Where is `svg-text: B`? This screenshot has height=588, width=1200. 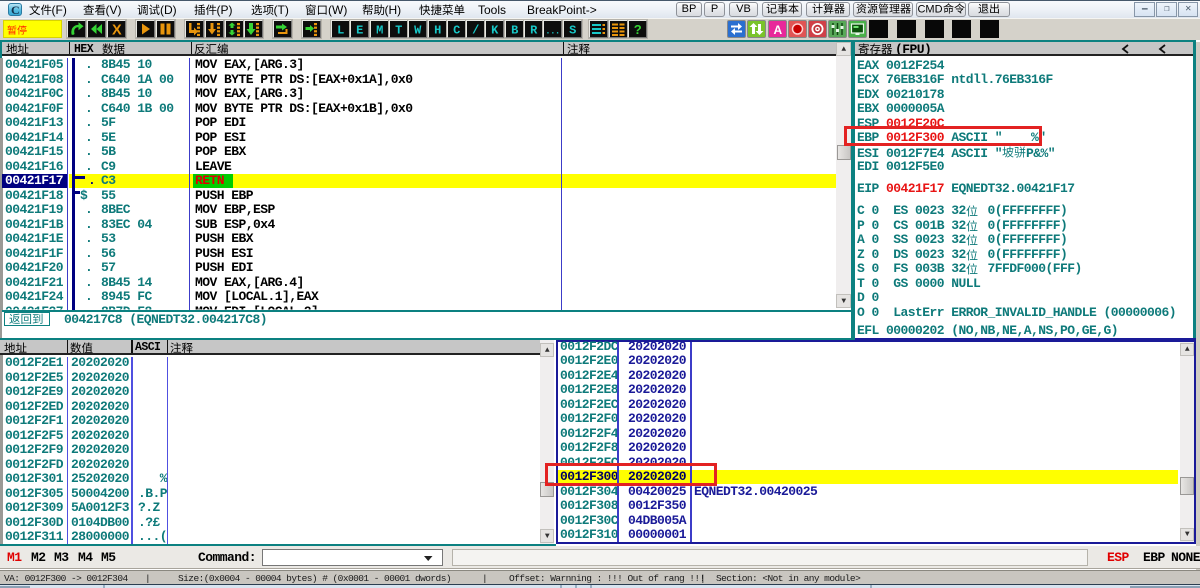
svg-text: B is located at coordinates (514, 31).